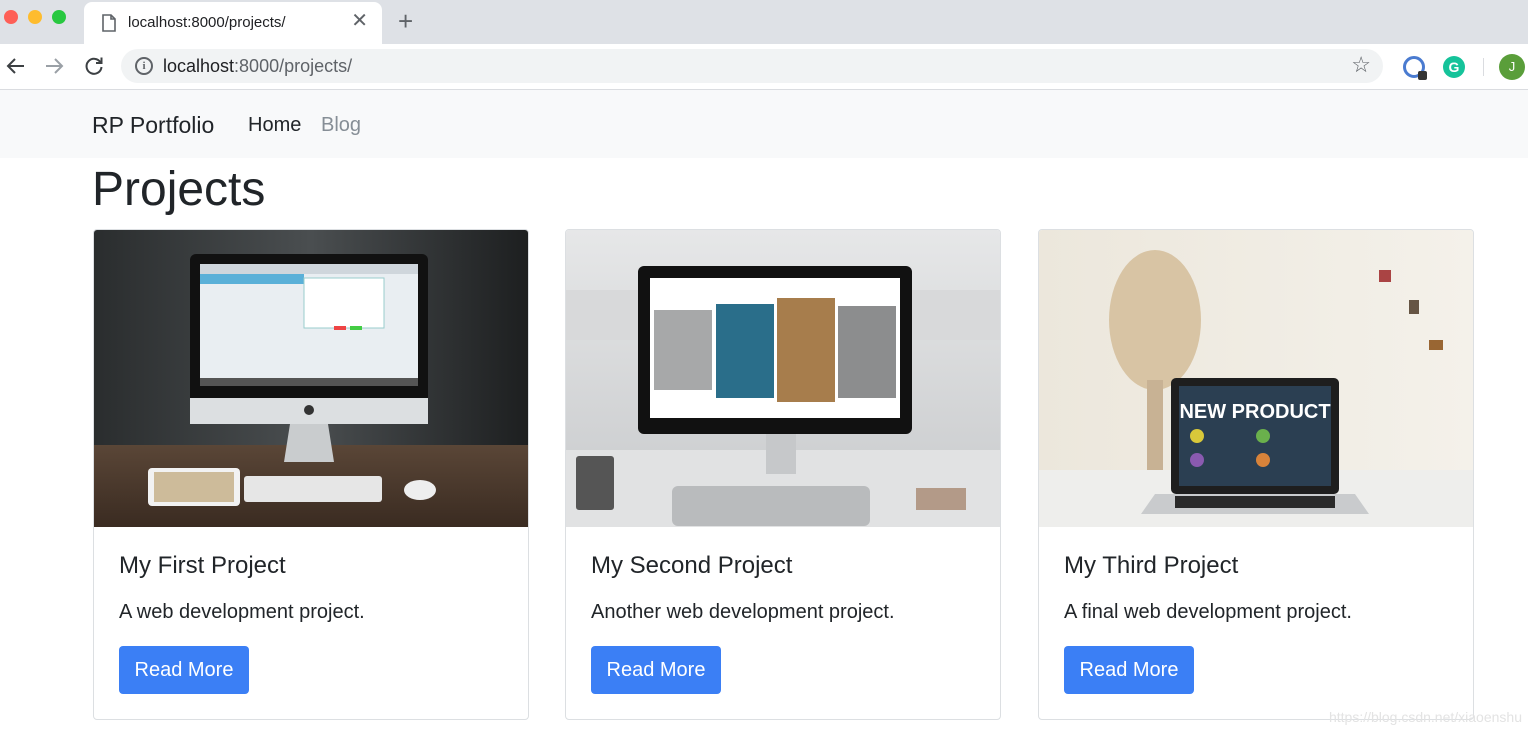  I want to click on lock-badge-icon, so click(1422, 75).